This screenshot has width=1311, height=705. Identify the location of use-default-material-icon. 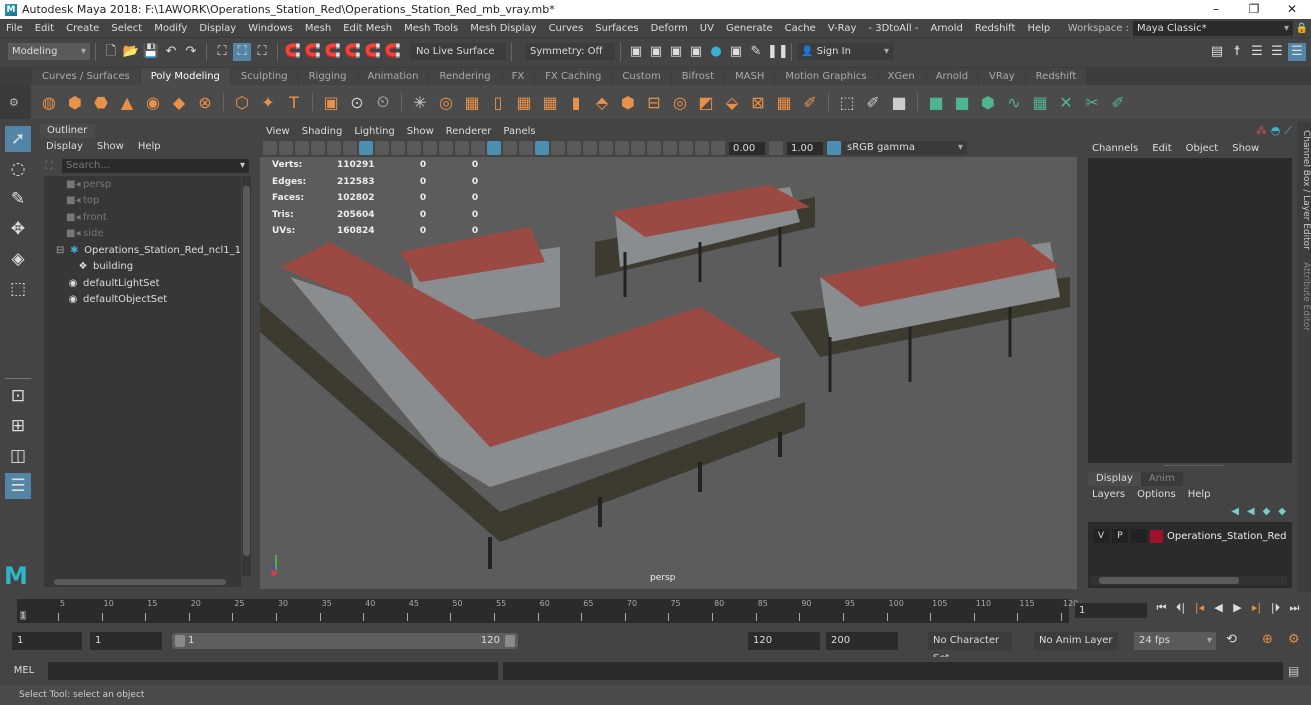
(510, 148).